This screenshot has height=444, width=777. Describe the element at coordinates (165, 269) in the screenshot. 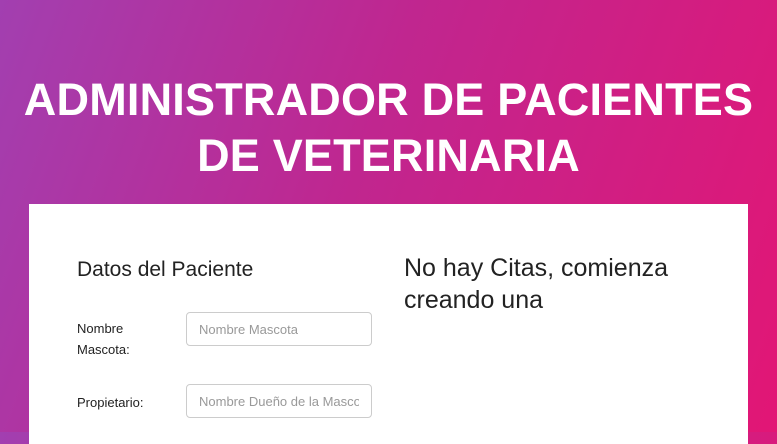

I see `form-title: Datos del Paciente` at that location.